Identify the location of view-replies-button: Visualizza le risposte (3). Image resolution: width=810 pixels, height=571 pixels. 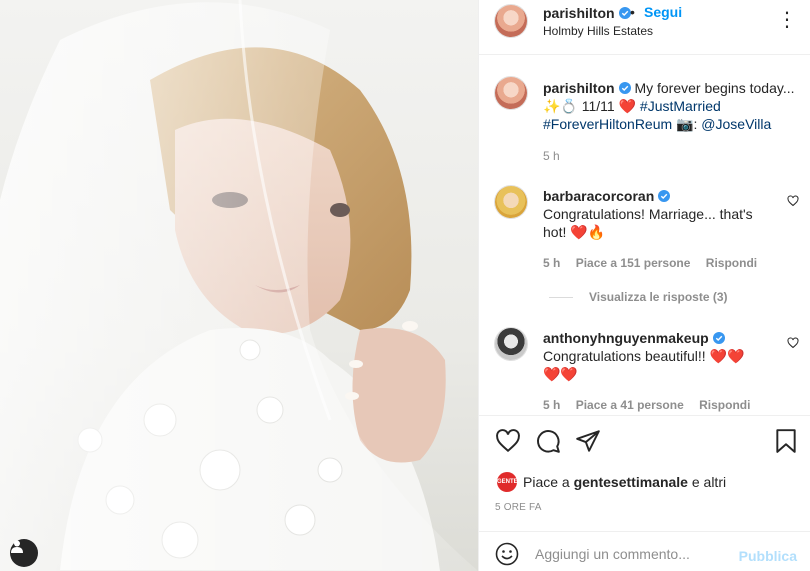
(638, 297).